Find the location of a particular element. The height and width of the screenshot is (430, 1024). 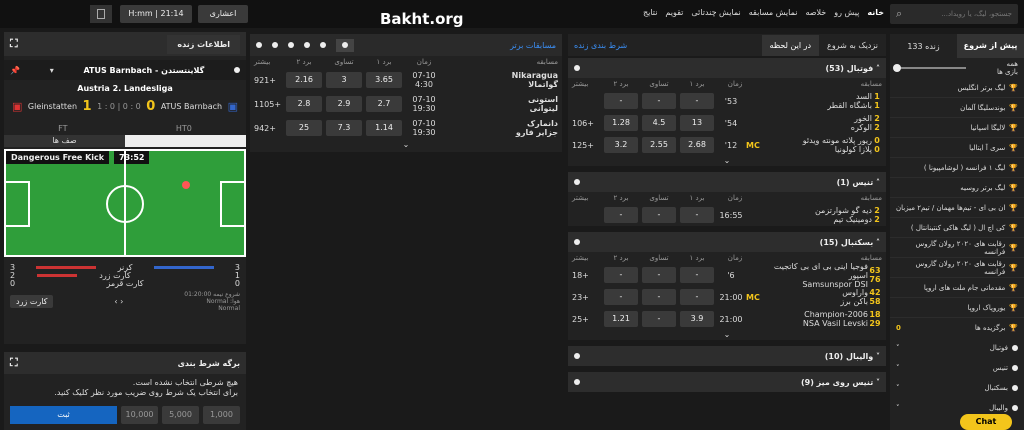

odd-button: 2.7 is located at coordinates (384, 104).